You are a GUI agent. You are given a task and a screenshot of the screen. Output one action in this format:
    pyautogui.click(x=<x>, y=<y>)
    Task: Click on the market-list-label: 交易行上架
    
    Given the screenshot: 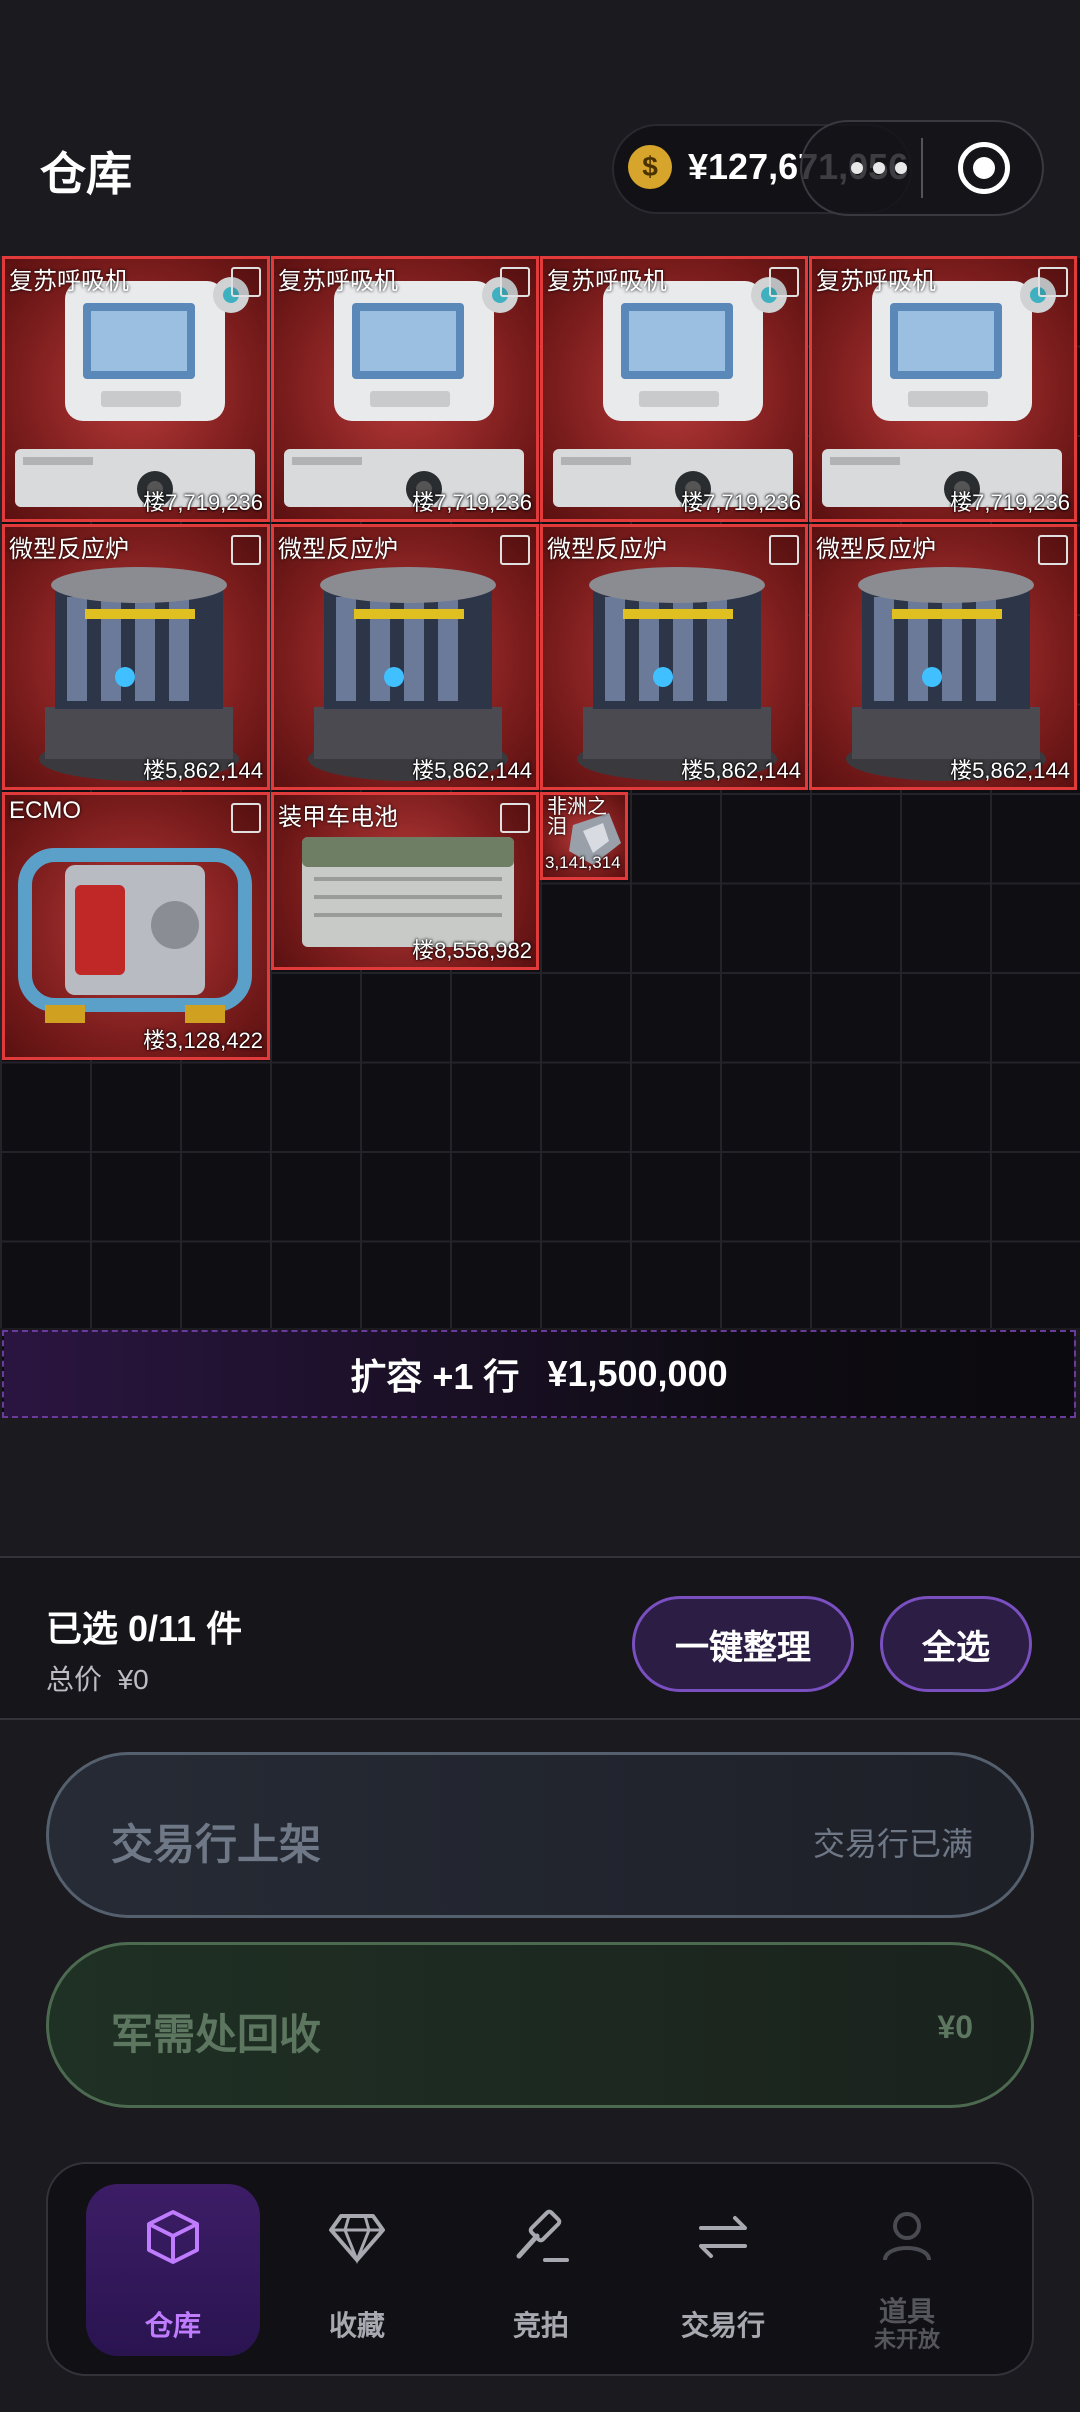 What is the action you would take?
    pyautogui.click(x=216, y=1844)
    